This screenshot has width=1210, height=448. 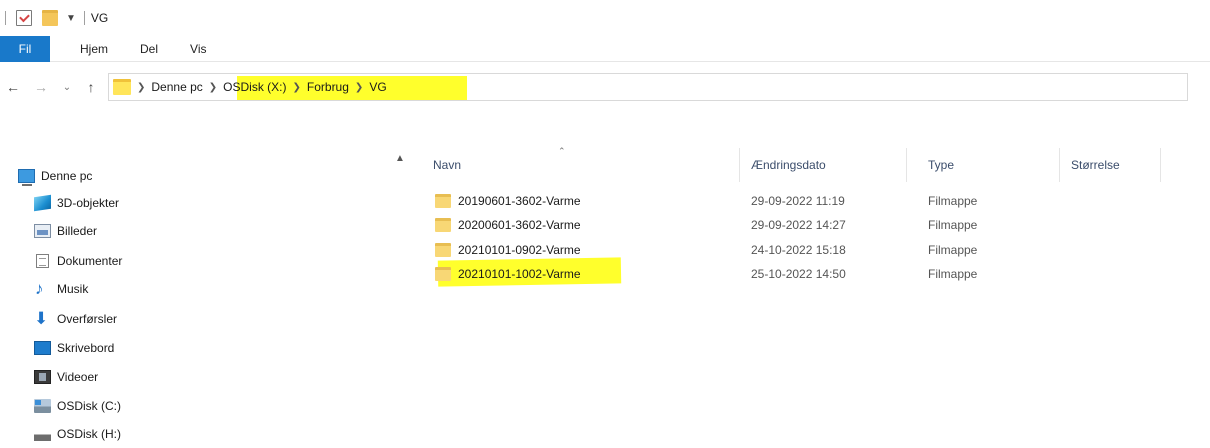 What do you see at coordinates (42, 348) in the screenshot?
I see `desktop-icon` at bounding box center [42, 348].